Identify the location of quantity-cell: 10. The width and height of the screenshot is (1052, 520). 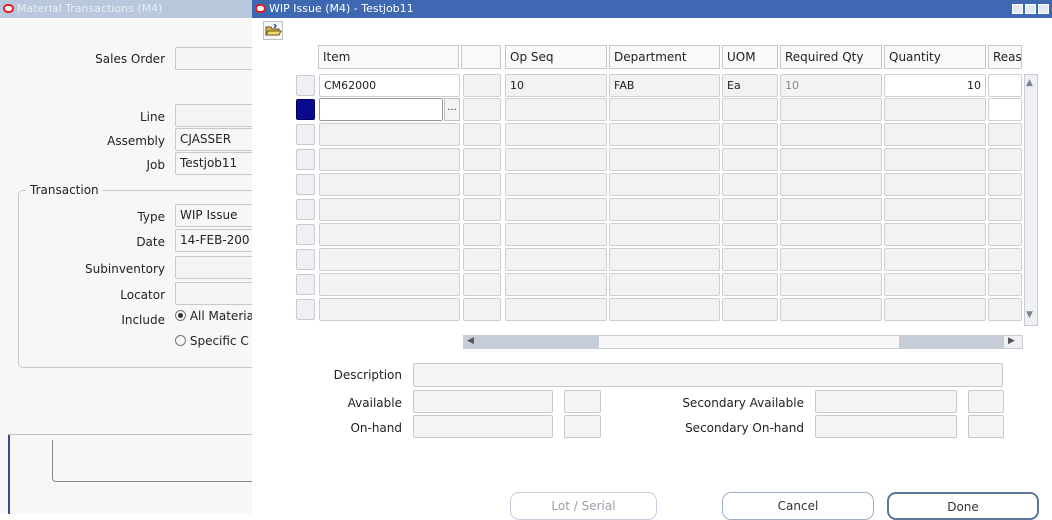
(935, 85).